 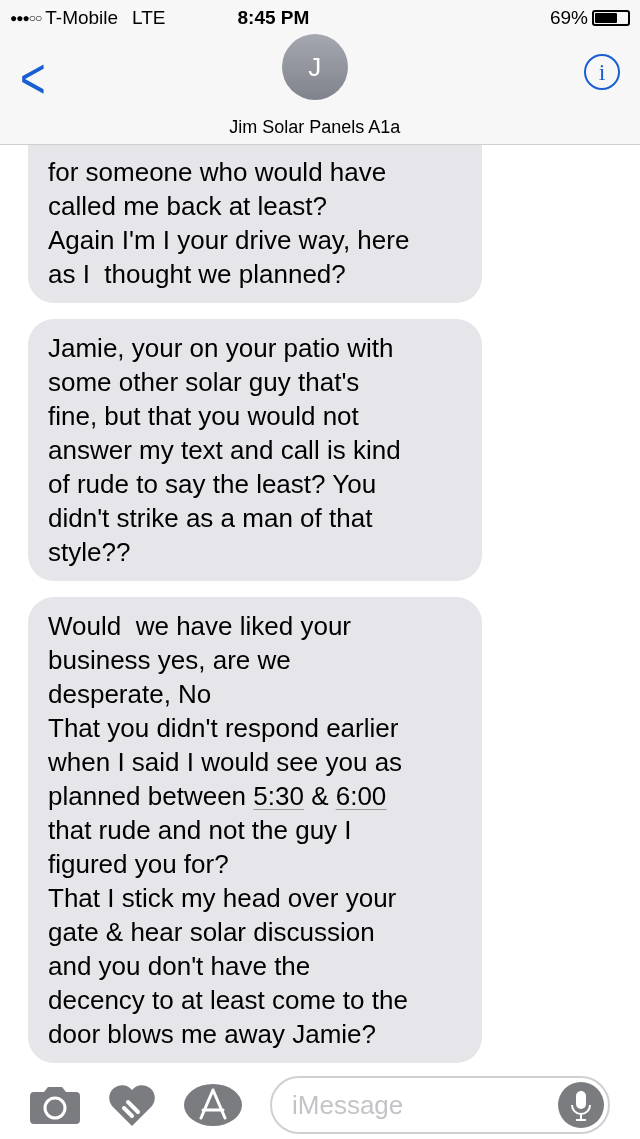 I want to click on time-link: 5:30, so click(x=278, y=796).